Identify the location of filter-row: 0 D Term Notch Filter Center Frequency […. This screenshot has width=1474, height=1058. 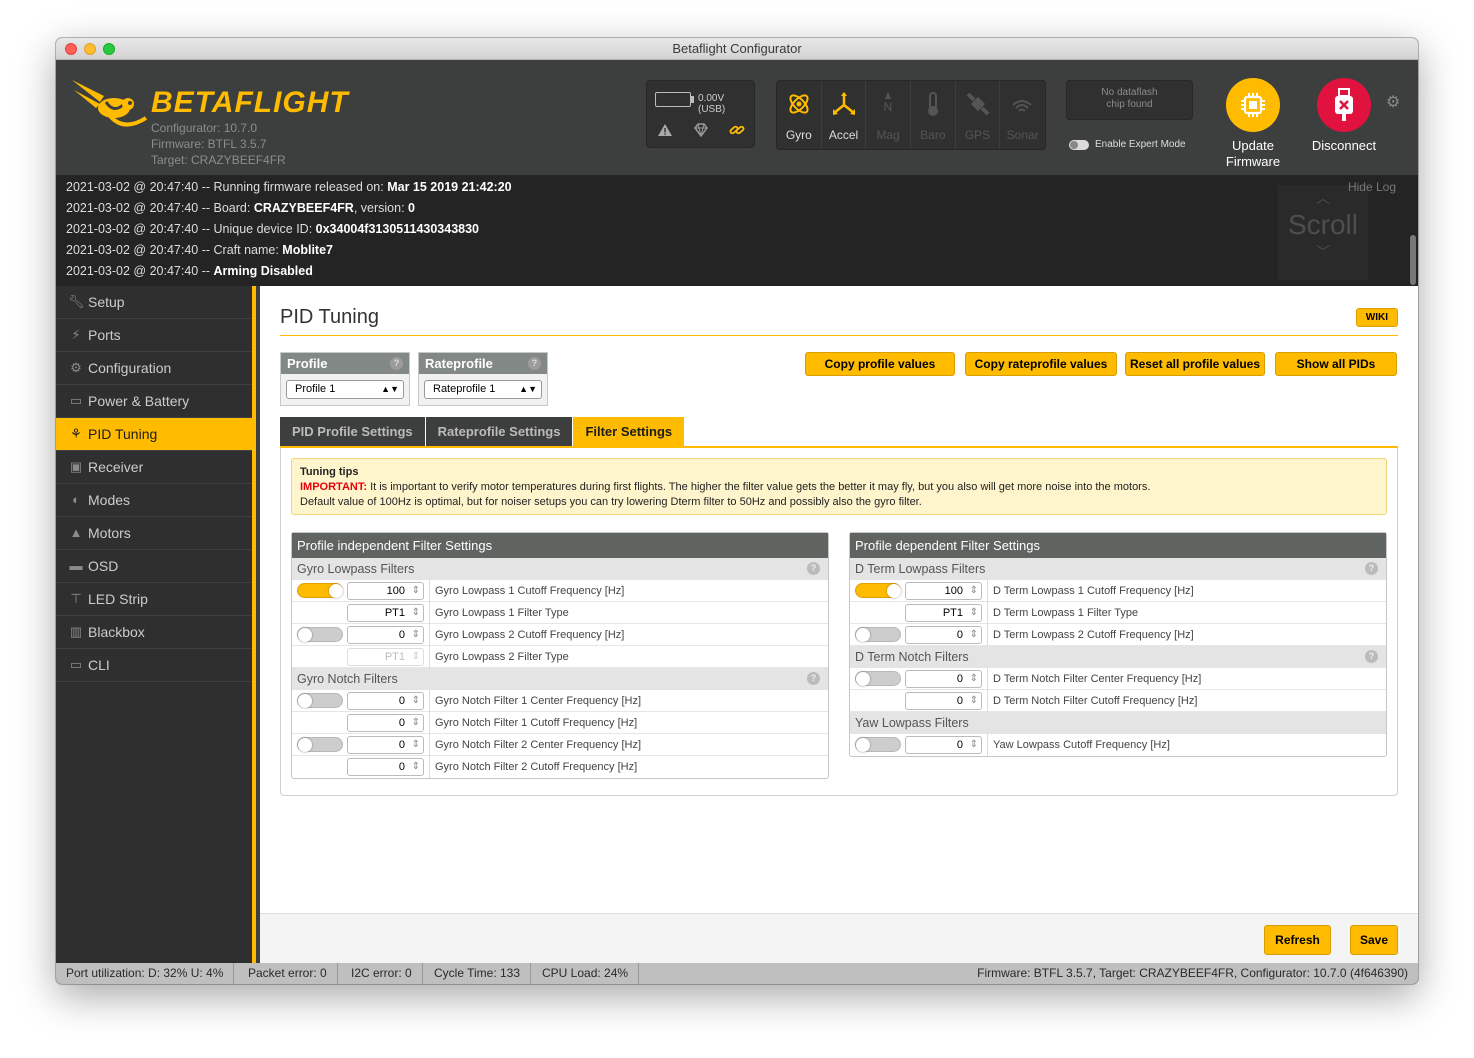
(1118, 679).